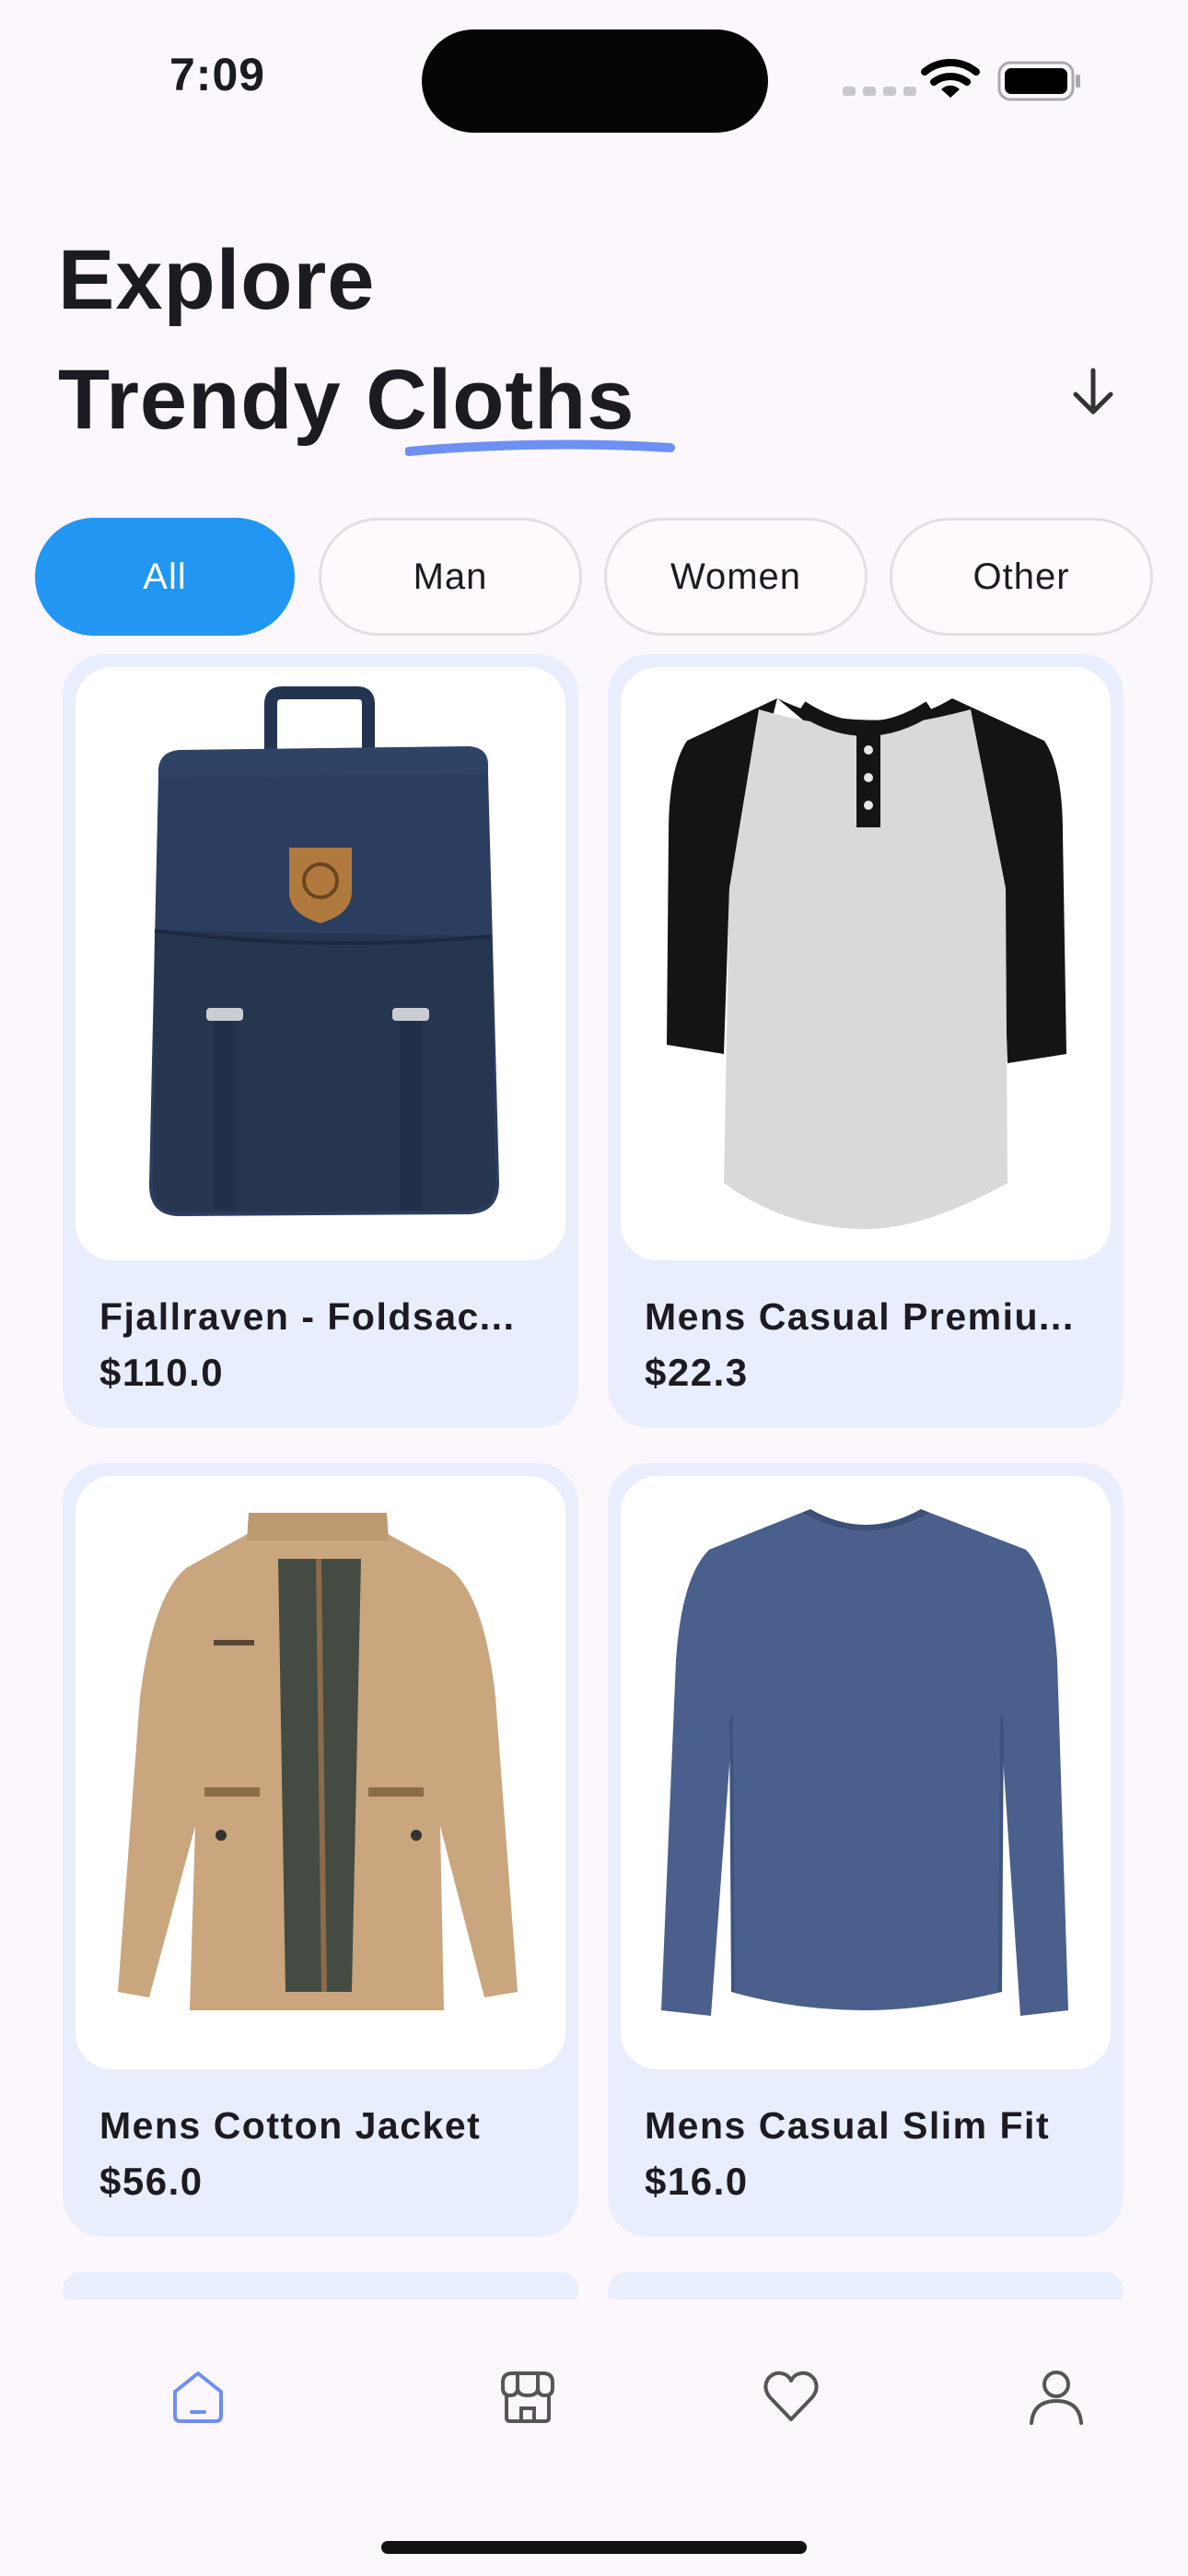  What do you see at coordinates (1021, 577) in the screenshot?
I see `filter-chip-other: Other` at bounding box center [1021, 577].